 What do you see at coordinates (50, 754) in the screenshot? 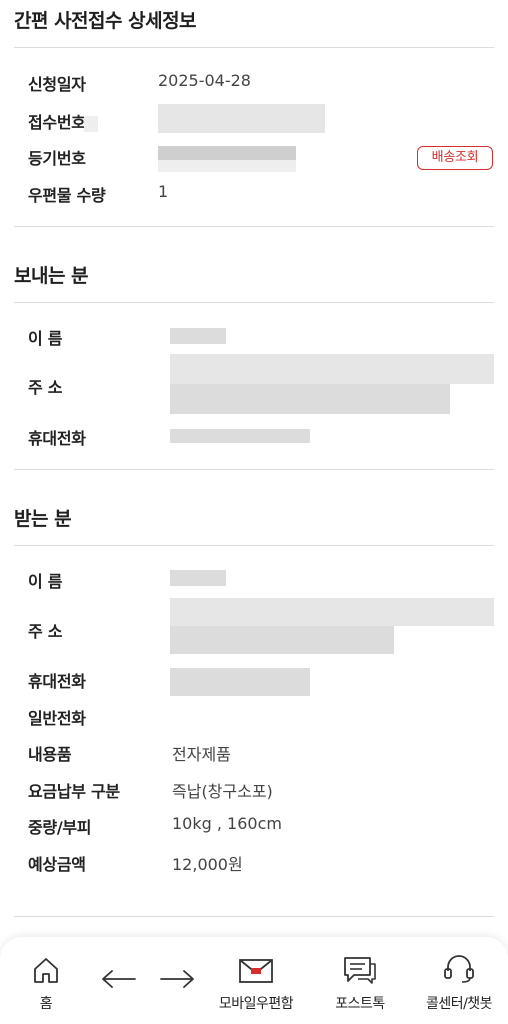
I see `contents-label: 내용품` at bounding box center [50, 754].